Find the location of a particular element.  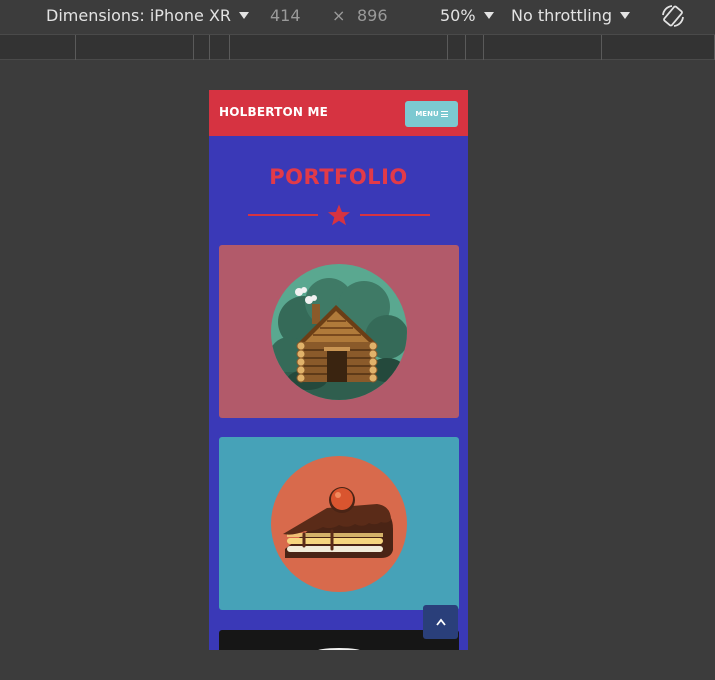

width-input: 414 is located at coordinates (285, 16).